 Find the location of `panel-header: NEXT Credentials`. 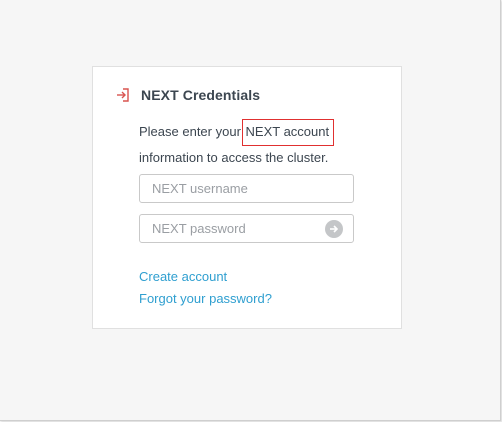

panel-header: NEXT Credentials is located at coordinates (187, 95).